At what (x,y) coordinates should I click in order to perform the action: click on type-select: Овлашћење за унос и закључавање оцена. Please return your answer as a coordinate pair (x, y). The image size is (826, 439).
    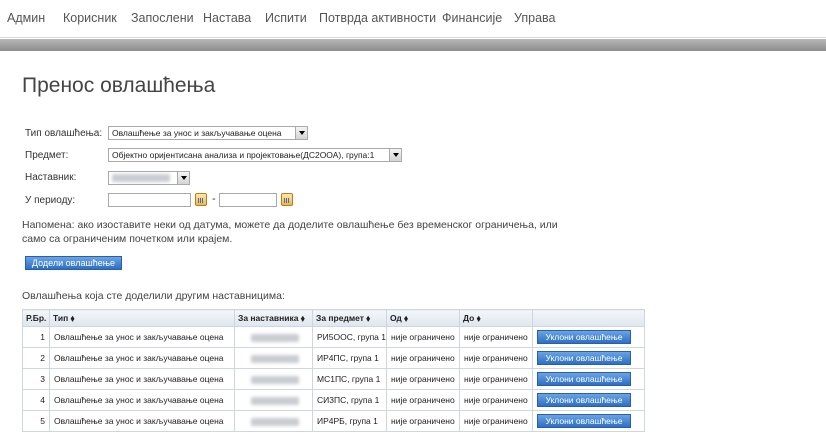
    Looking at the image, I should click on (208, 133).